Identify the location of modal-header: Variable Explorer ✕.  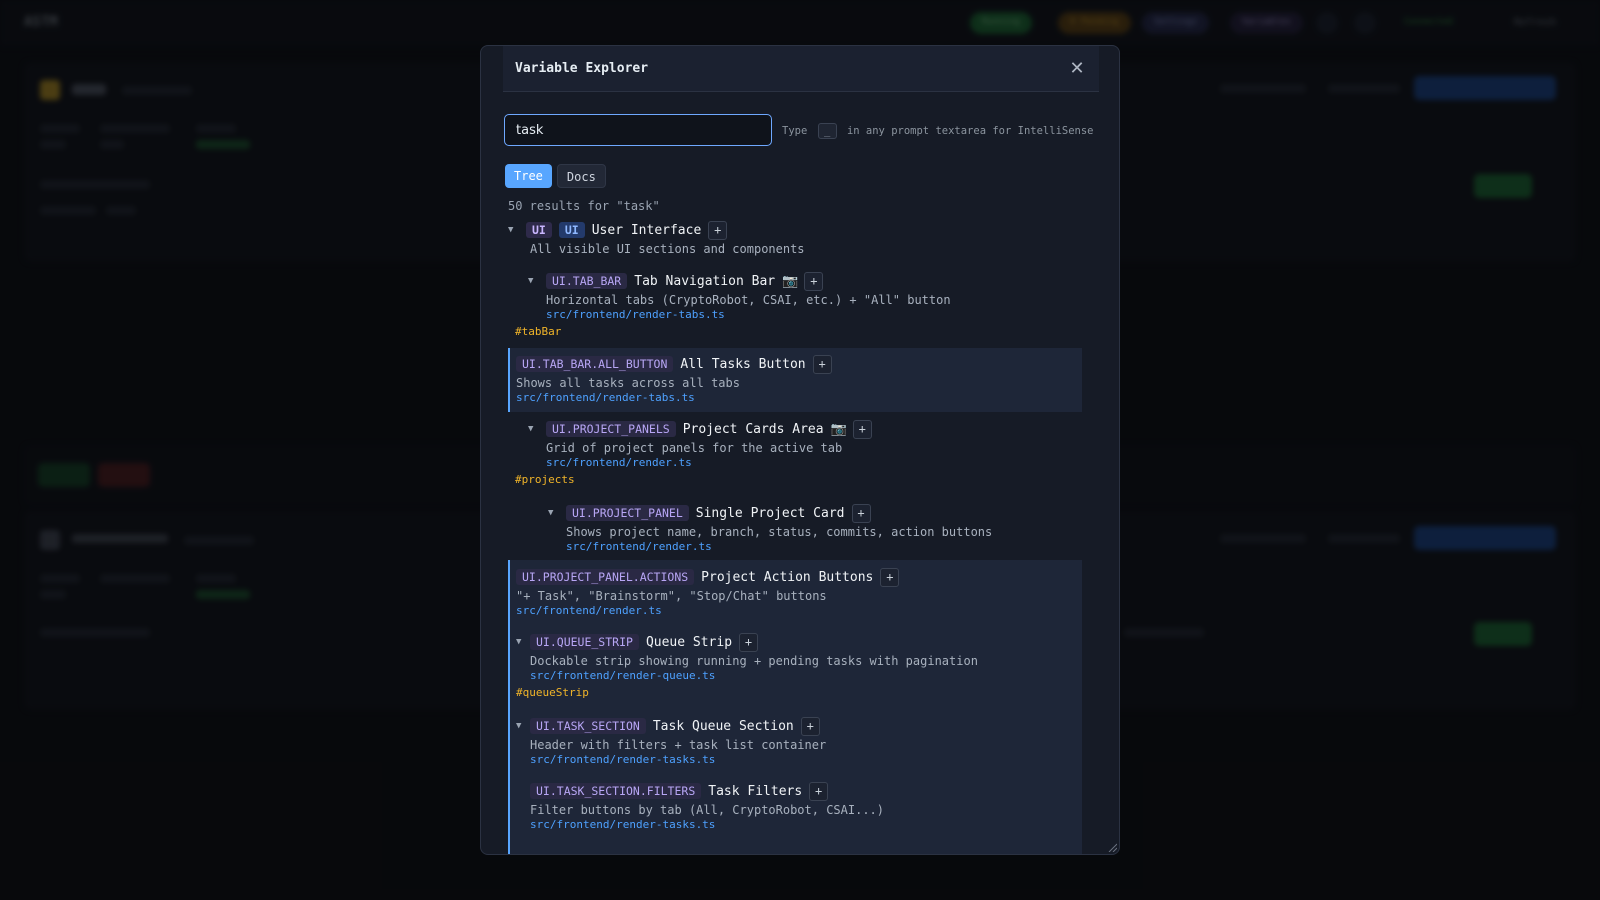
(801, 69).